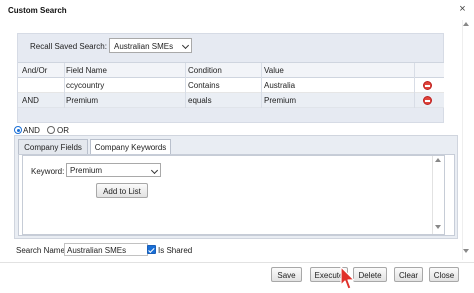  Describe the element at coordinates (113, 170) in the screenshot. I see `keyword-select: Premium` at that location.